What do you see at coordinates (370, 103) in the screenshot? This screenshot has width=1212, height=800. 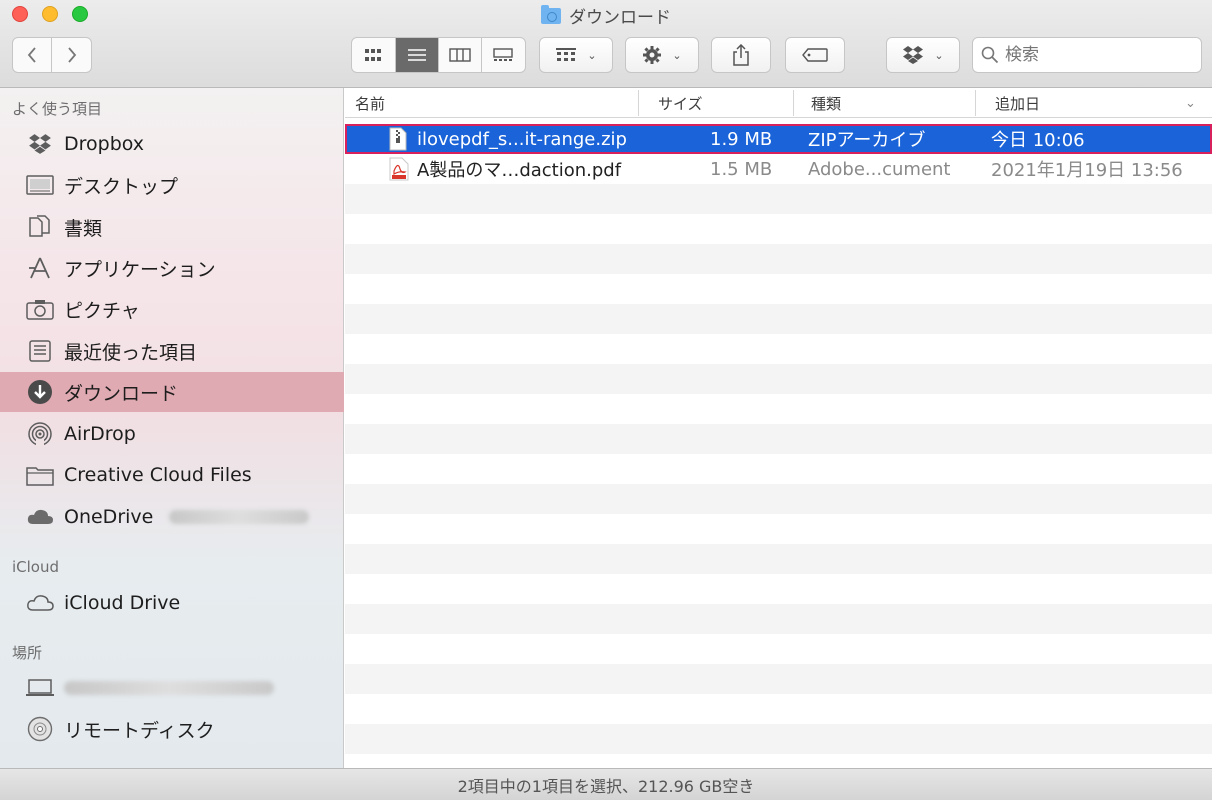 I see `column-header-name: 名前` at bounding box center [370, 103].